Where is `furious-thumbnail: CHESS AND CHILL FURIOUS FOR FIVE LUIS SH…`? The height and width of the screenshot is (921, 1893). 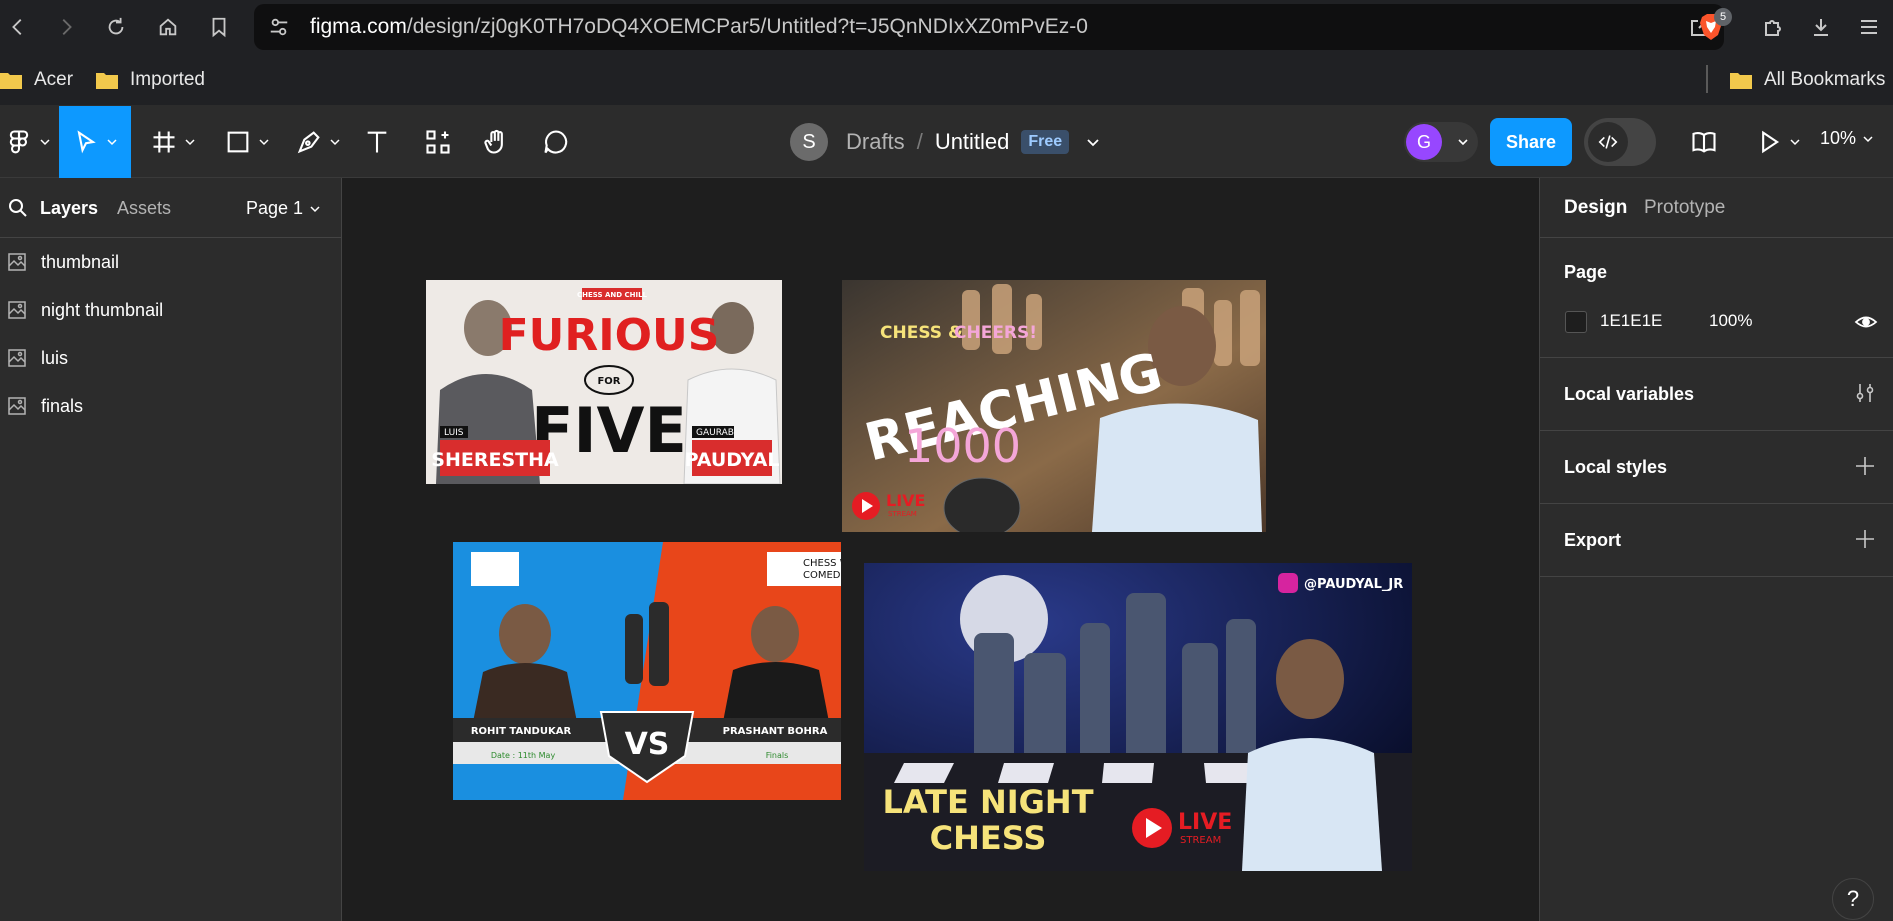 furious-thumbnail: CHESS AND CHILL FURIOUS FOR FIVE LUIS SH… is located at coordinates (604, 382).